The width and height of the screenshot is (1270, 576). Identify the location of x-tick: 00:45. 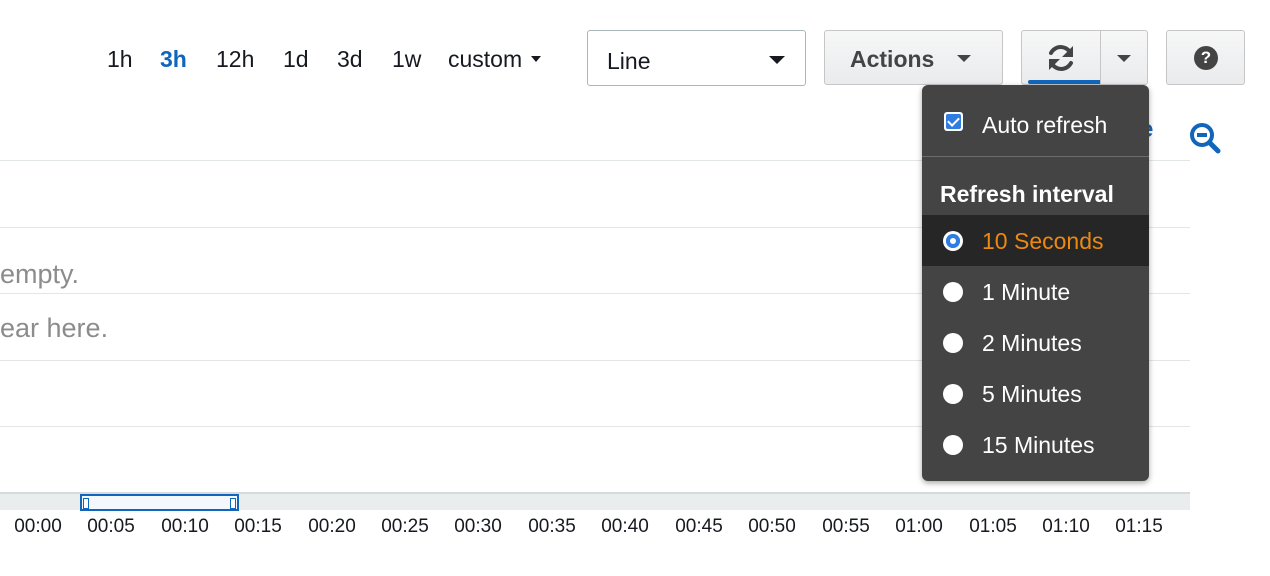
(699, 526).